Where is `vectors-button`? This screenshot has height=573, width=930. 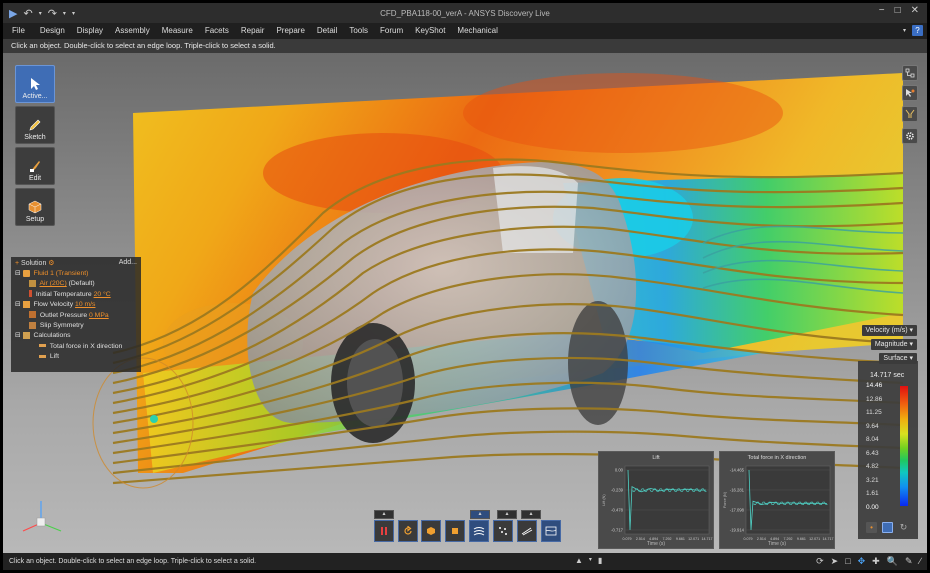
vectors-button is located at coordinates (527, 531).